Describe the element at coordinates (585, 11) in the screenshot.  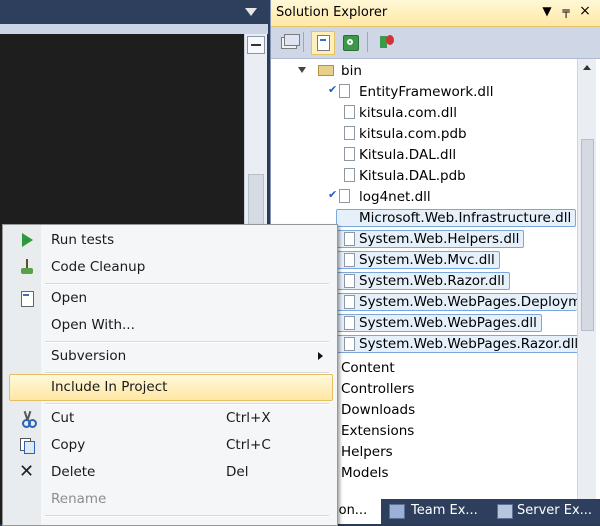
I see `close-icon: ×` at that location.